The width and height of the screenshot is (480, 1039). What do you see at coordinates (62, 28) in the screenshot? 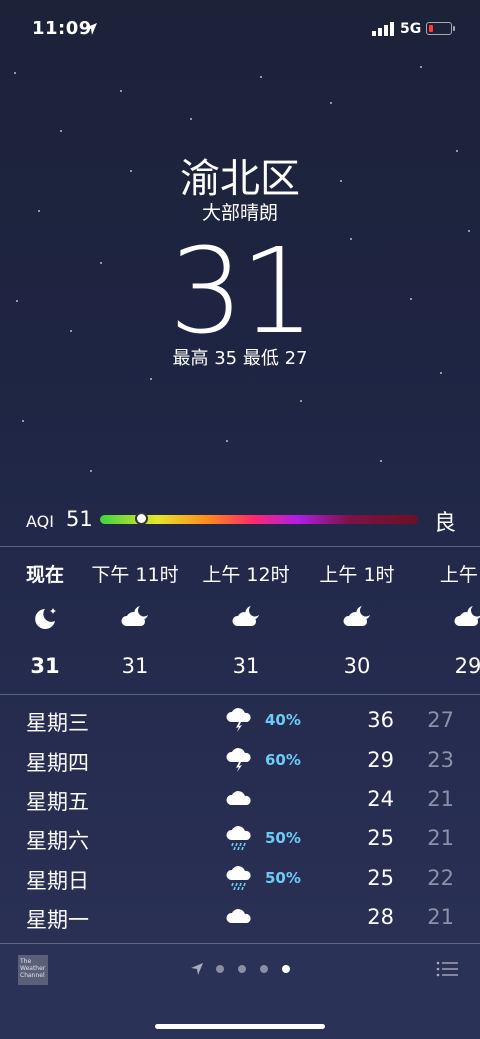
I see `status-time: 11:09` at bounding box center [62, 28].